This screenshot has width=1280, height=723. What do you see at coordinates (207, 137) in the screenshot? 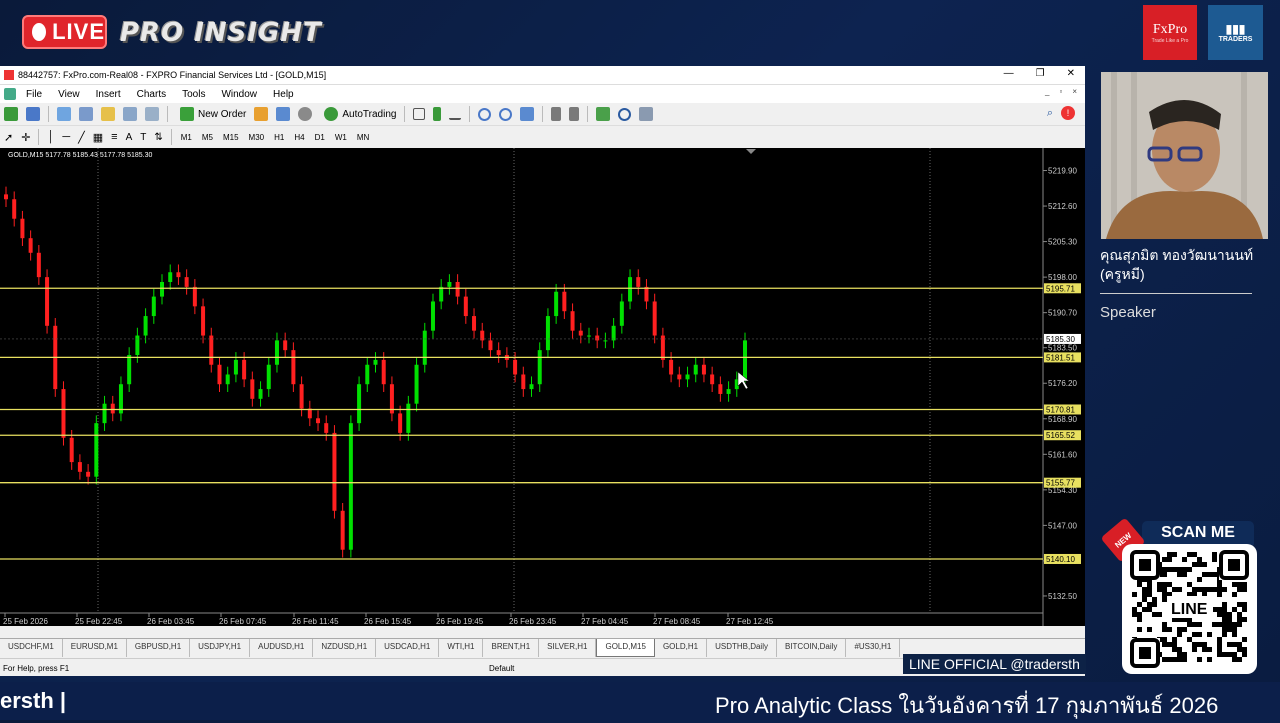
I see `timeframe-m5: M5` at bounding box center [207, 137].